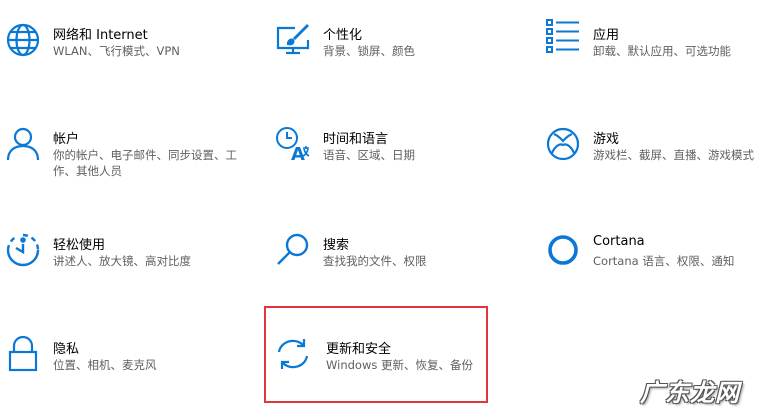 This screenshot has width=775, height=416. What do you see at coordinates (298, 153) in the screenshot?
I see `svg-text: A` at bounding box center [298, 153].